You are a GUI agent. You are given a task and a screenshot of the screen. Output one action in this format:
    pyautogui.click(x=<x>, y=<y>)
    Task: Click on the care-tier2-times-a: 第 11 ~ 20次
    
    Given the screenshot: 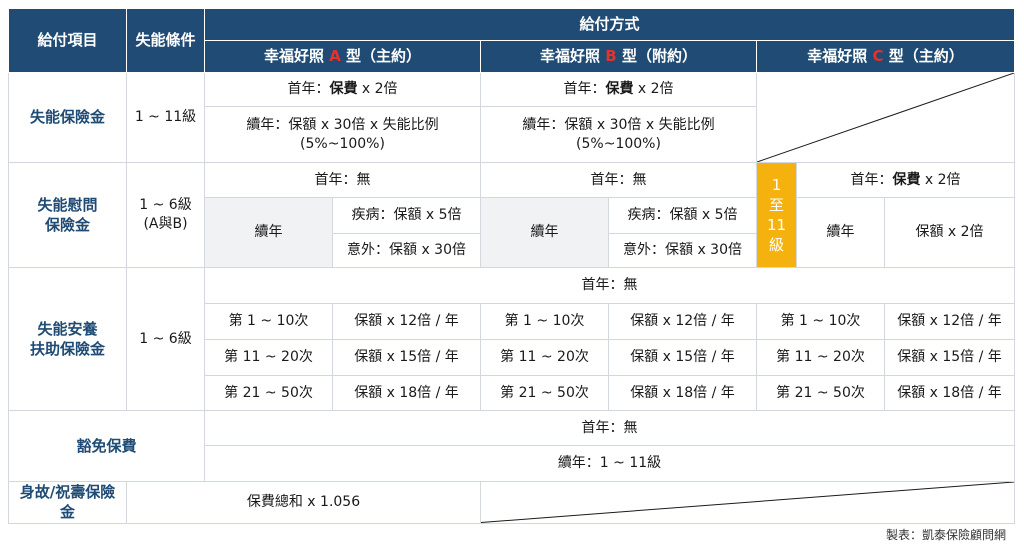 What is the action you would take?
    pyautogui.click(x=268, y=357)
    